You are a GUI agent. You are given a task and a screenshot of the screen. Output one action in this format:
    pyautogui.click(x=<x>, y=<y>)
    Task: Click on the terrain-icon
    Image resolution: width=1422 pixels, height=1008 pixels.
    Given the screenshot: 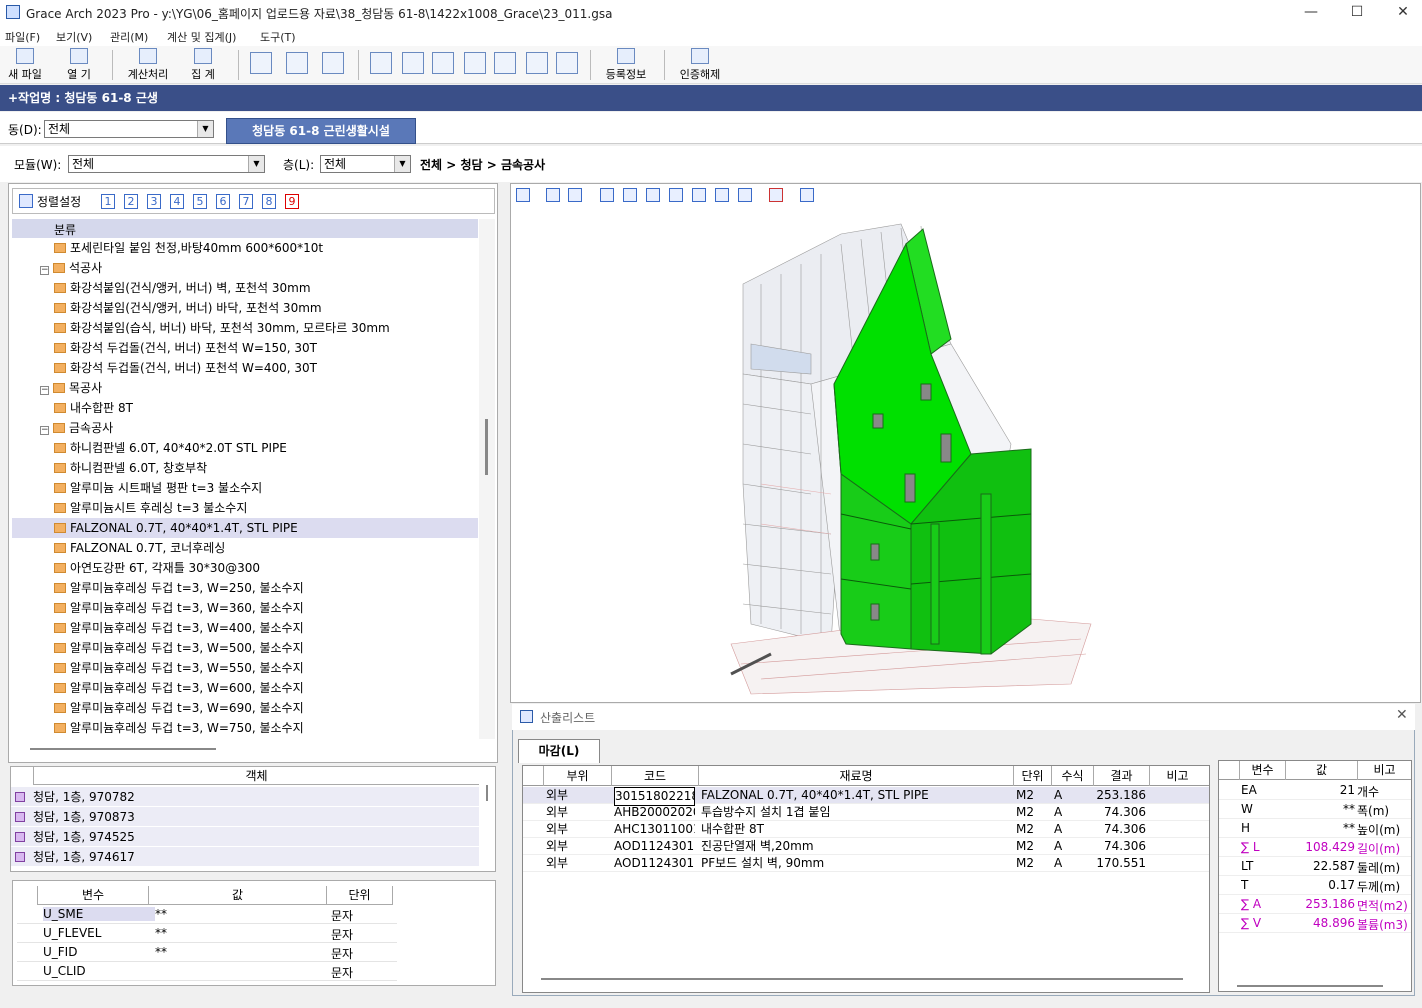 What is the action you would take?
    pyautogui.click(x=807, y=195)
    